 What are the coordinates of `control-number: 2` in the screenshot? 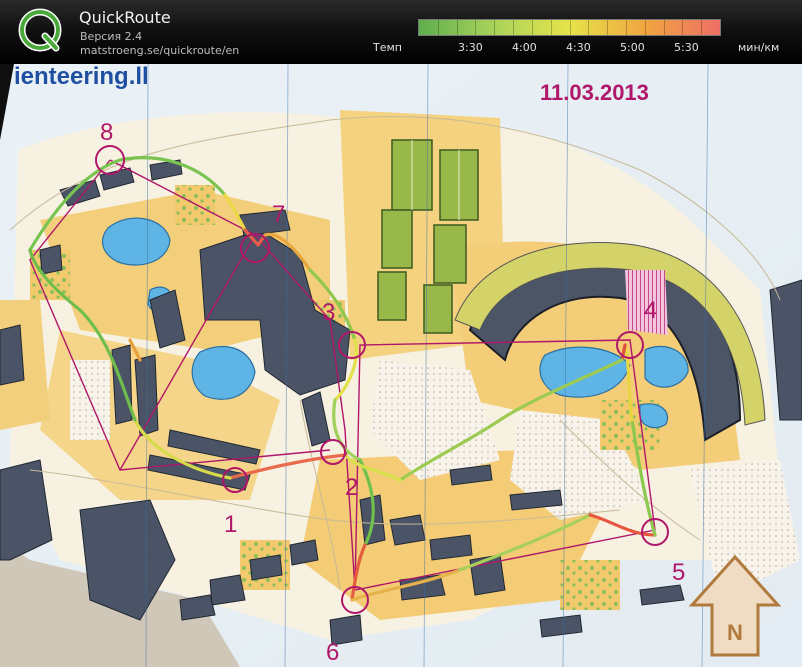 It's located at (351, 487).